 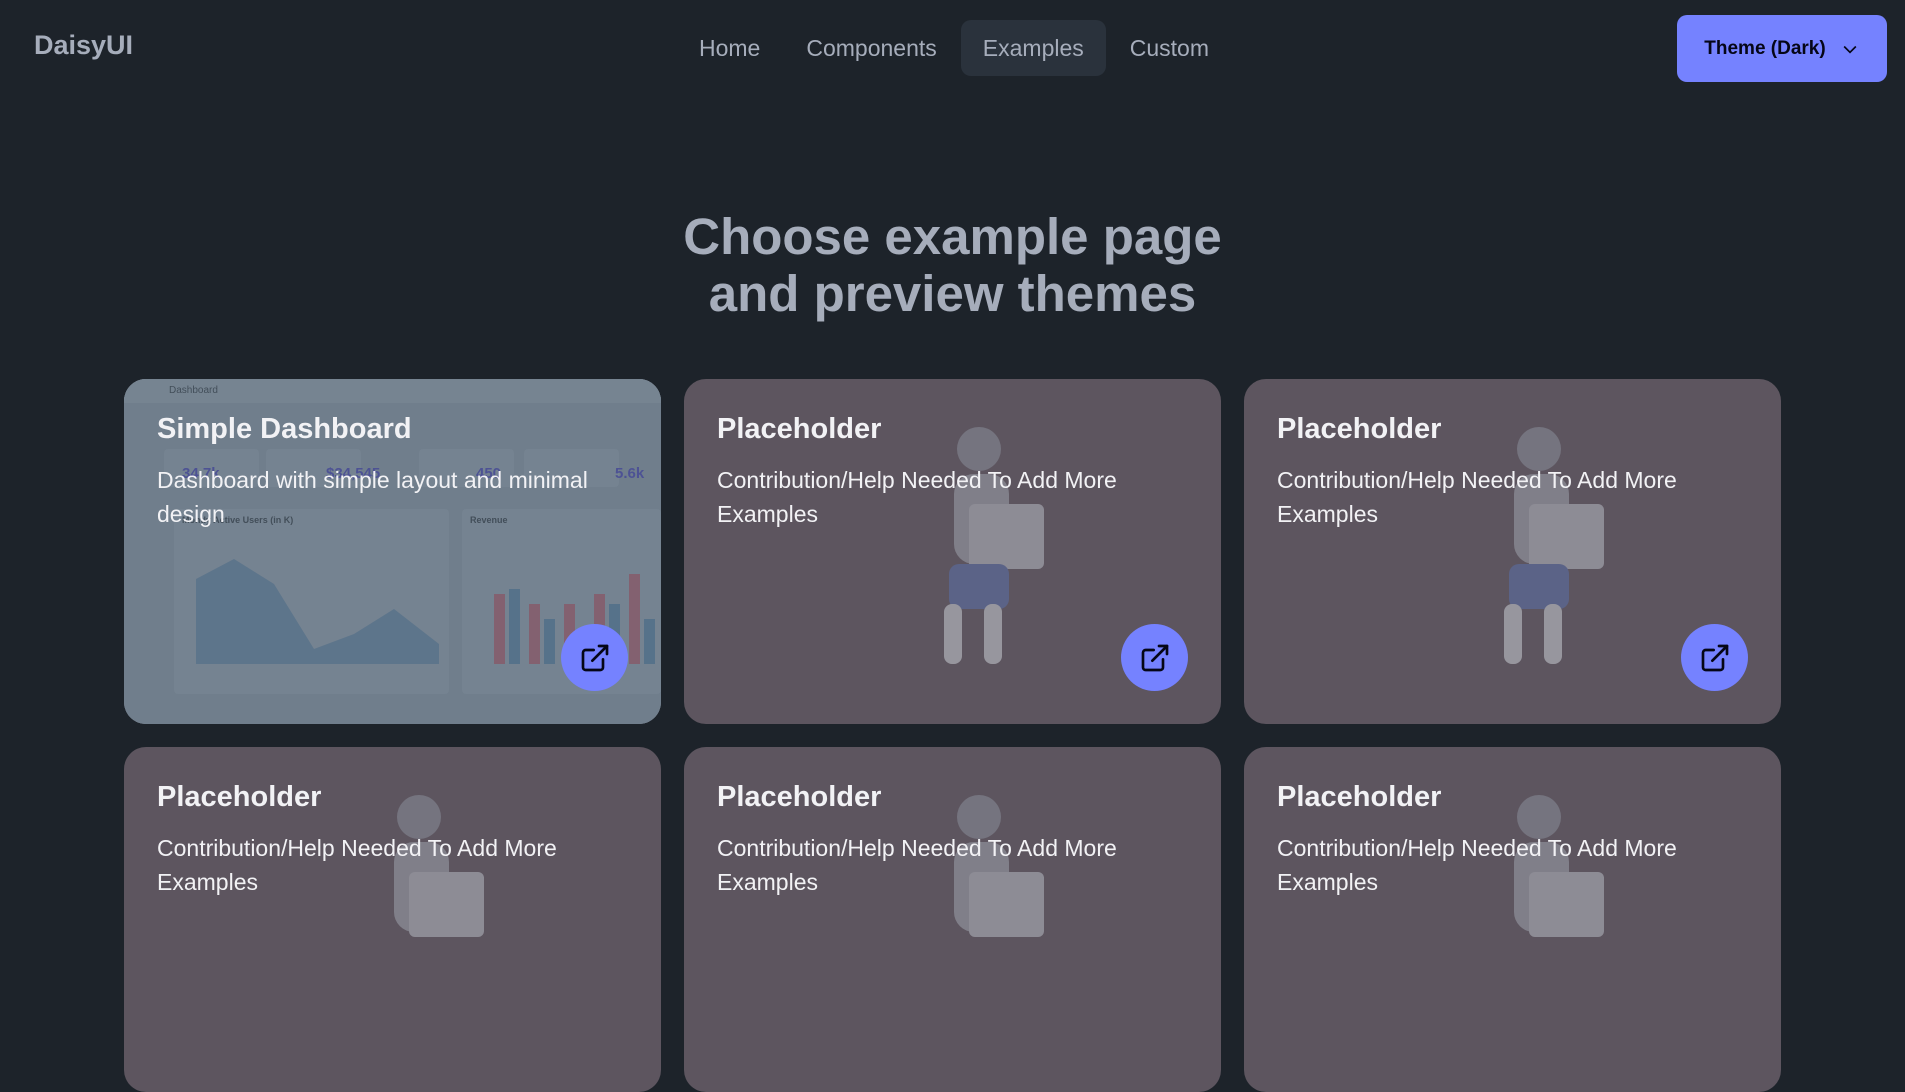 I want to click on theme-dropdown-button: Theme (Dark), so click(x=1782, y=48).